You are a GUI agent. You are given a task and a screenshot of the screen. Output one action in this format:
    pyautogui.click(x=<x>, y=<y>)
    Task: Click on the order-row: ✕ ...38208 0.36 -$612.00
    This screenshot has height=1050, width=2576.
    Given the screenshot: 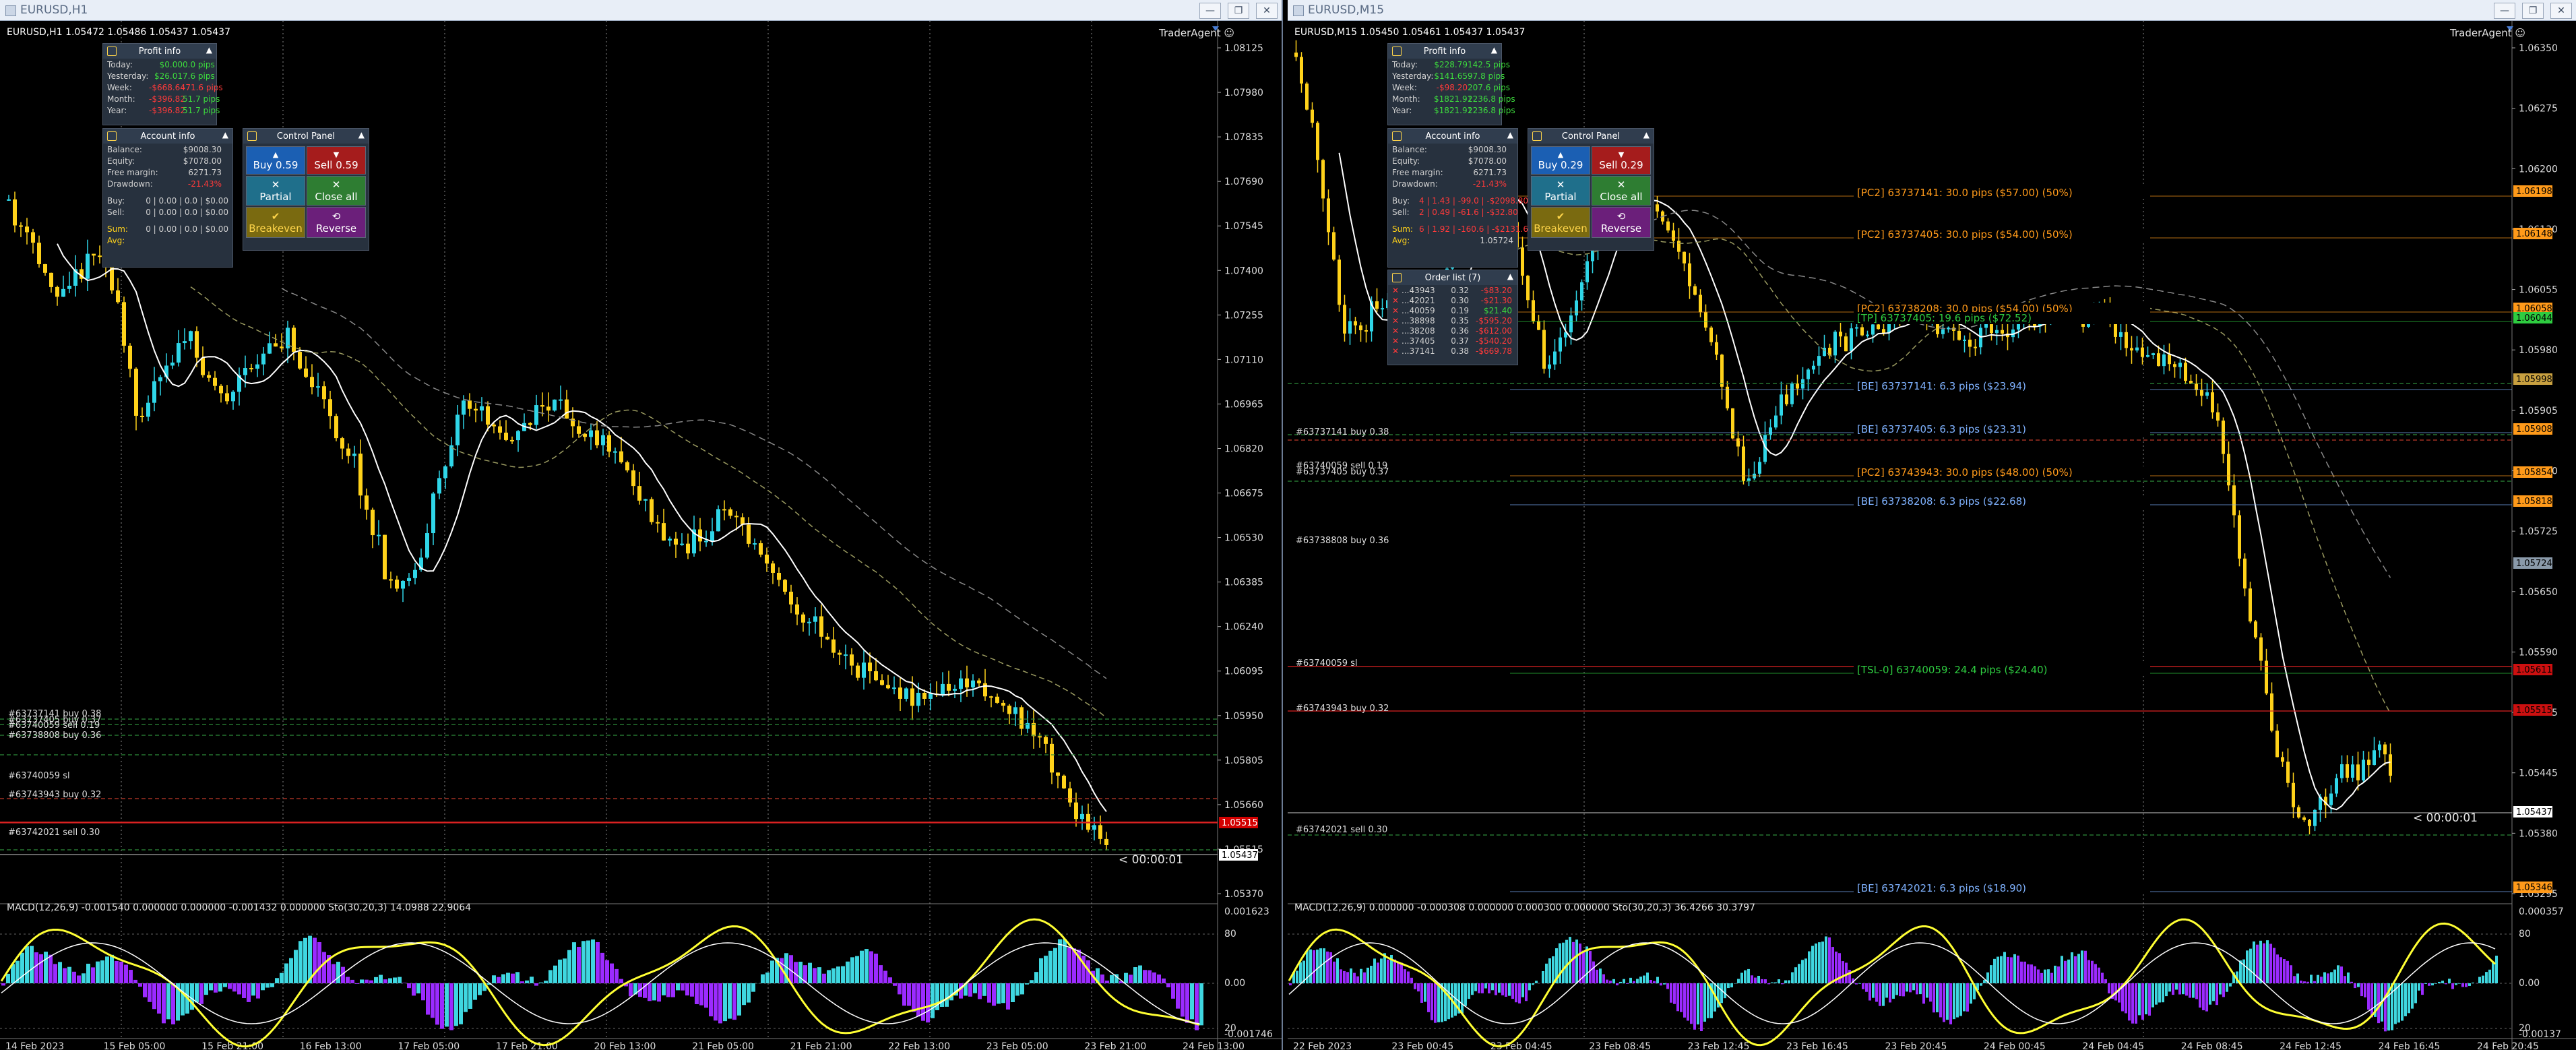 What is the action you would take?
    pyautogui.click(x=1452, y=331)
    